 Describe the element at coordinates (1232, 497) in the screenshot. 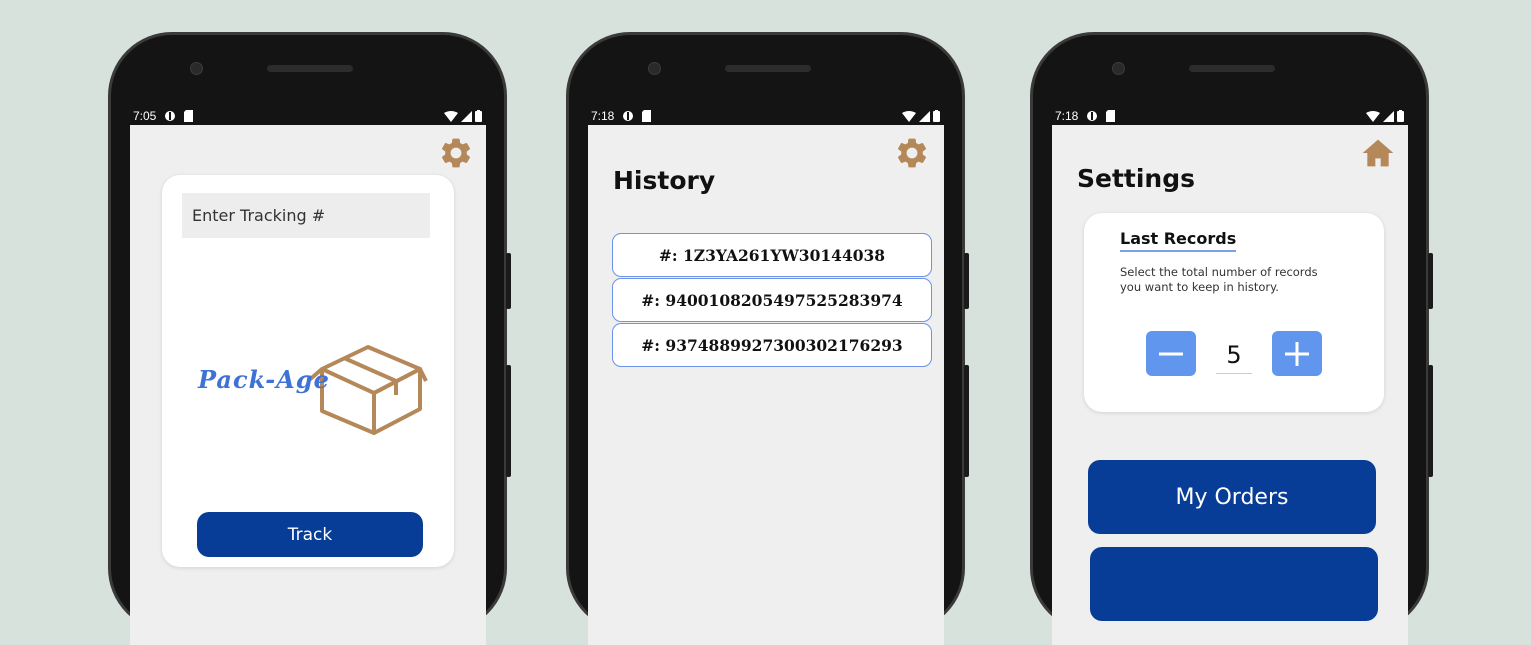

I see `my-orders-button: My Orders` at that location.